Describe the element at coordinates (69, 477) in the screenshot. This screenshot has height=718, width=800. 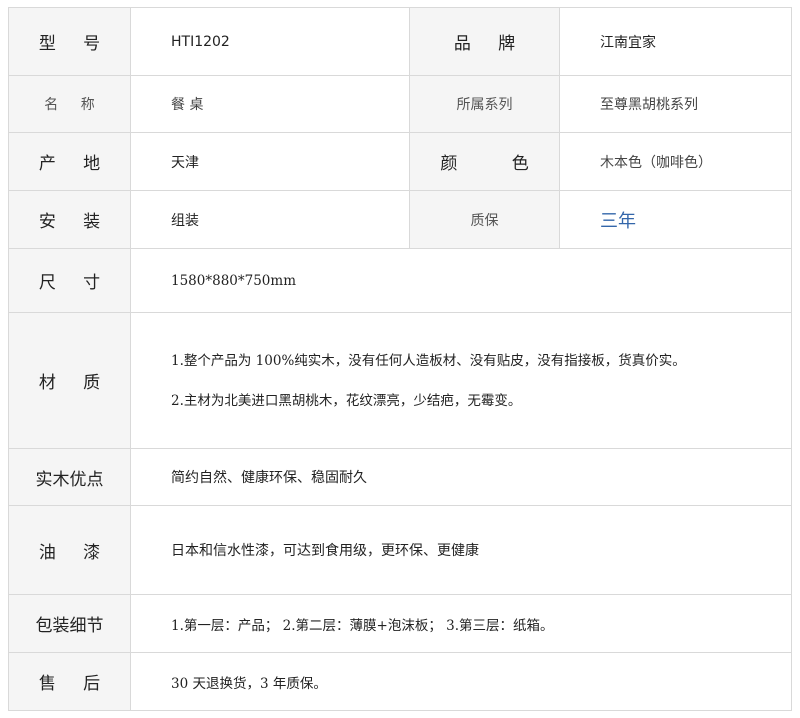
I see `advantage-label: 实木优点` at that location.